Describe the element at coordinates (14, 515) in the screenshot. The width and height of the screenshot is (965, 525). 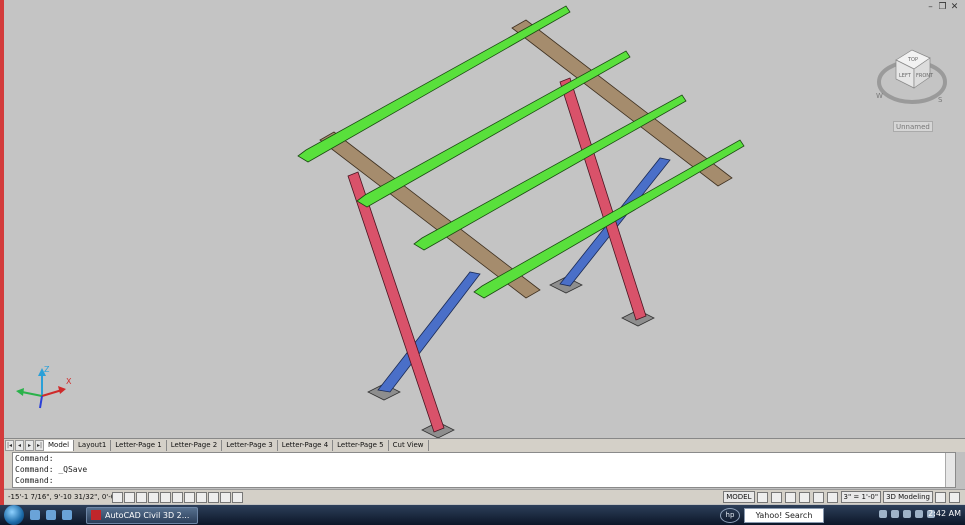
I see `start-button-icon` at that location.